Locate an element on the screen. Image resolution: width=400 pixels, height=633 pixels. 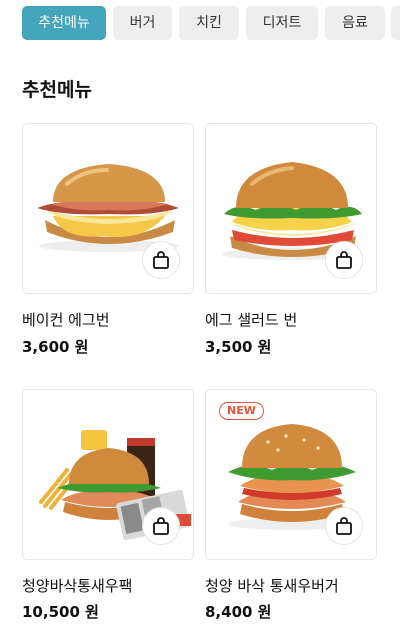
product-name: 에그 샐러드 번 is located at coordinates (251, 319).